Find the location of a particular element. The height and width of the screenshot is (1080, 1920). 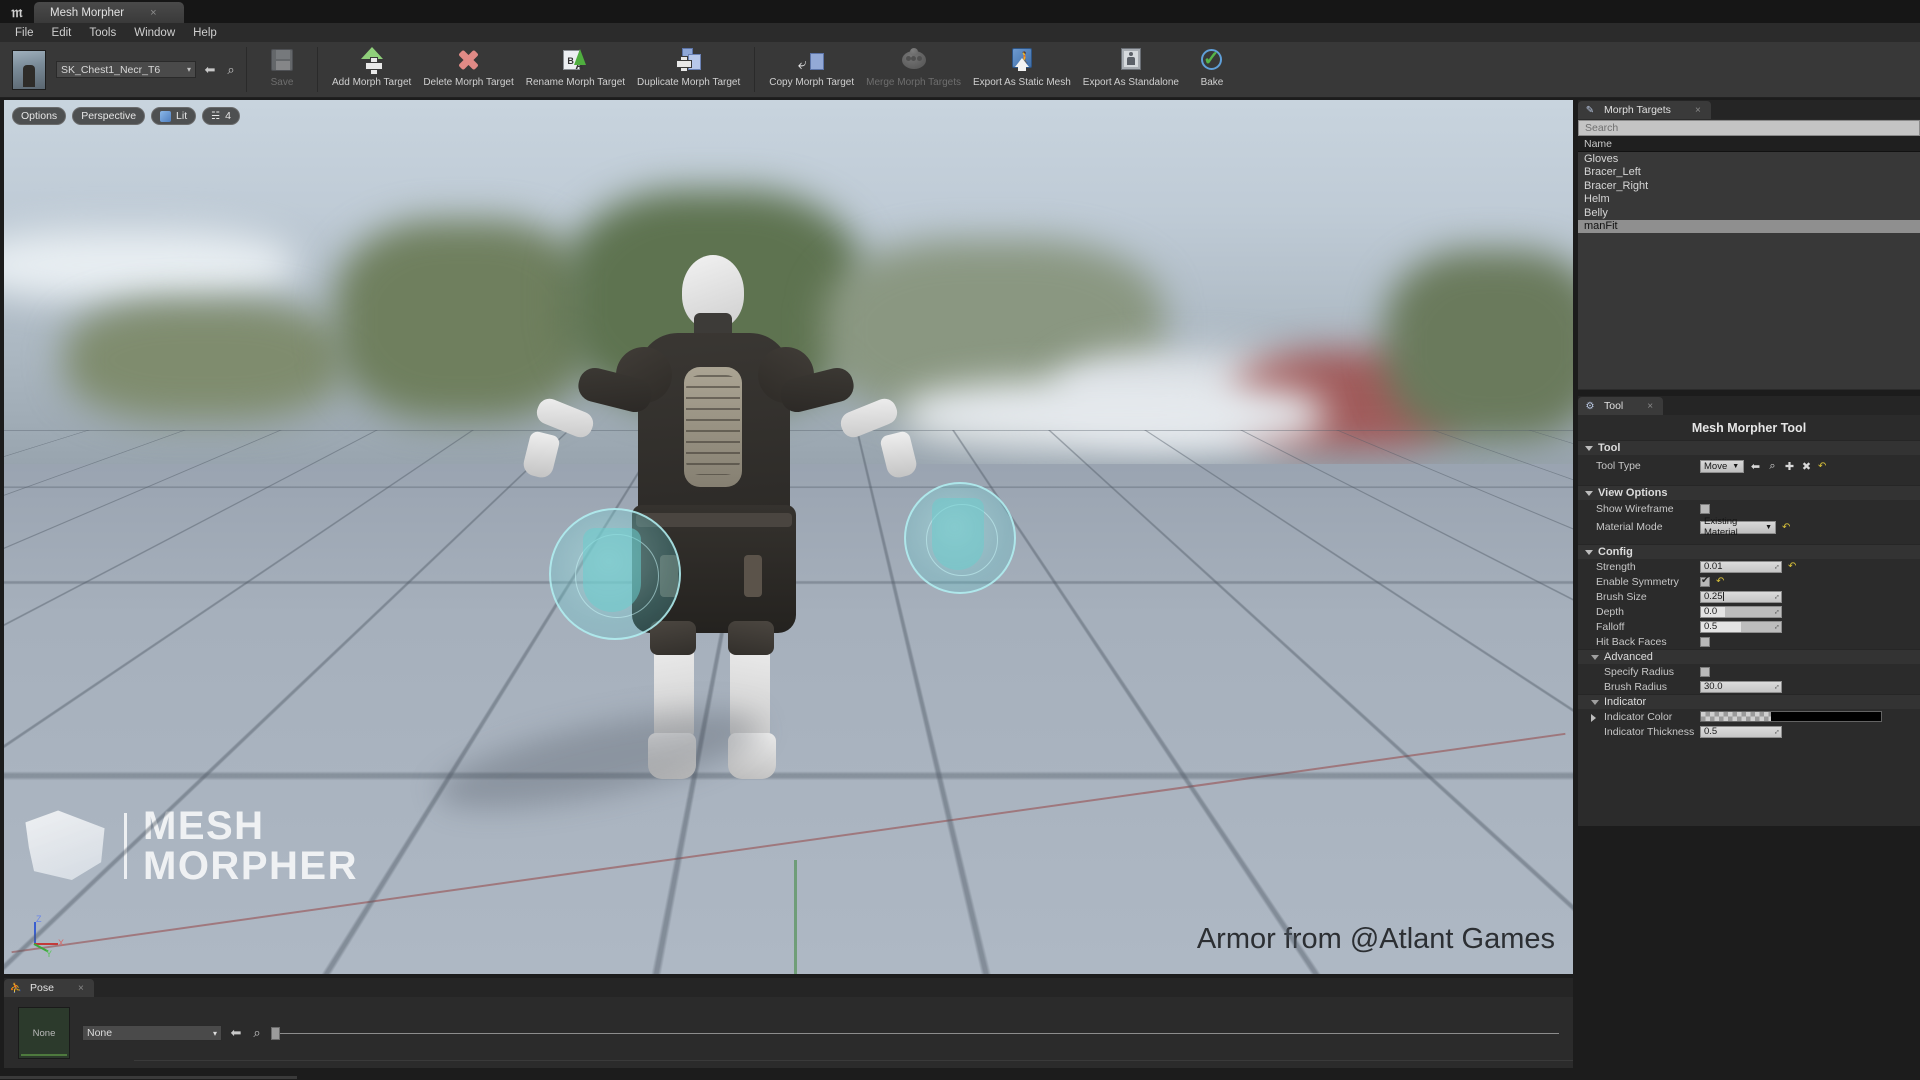

indicator-thickness-label: Indicator Thickness is located at coordinates (1649, 731).